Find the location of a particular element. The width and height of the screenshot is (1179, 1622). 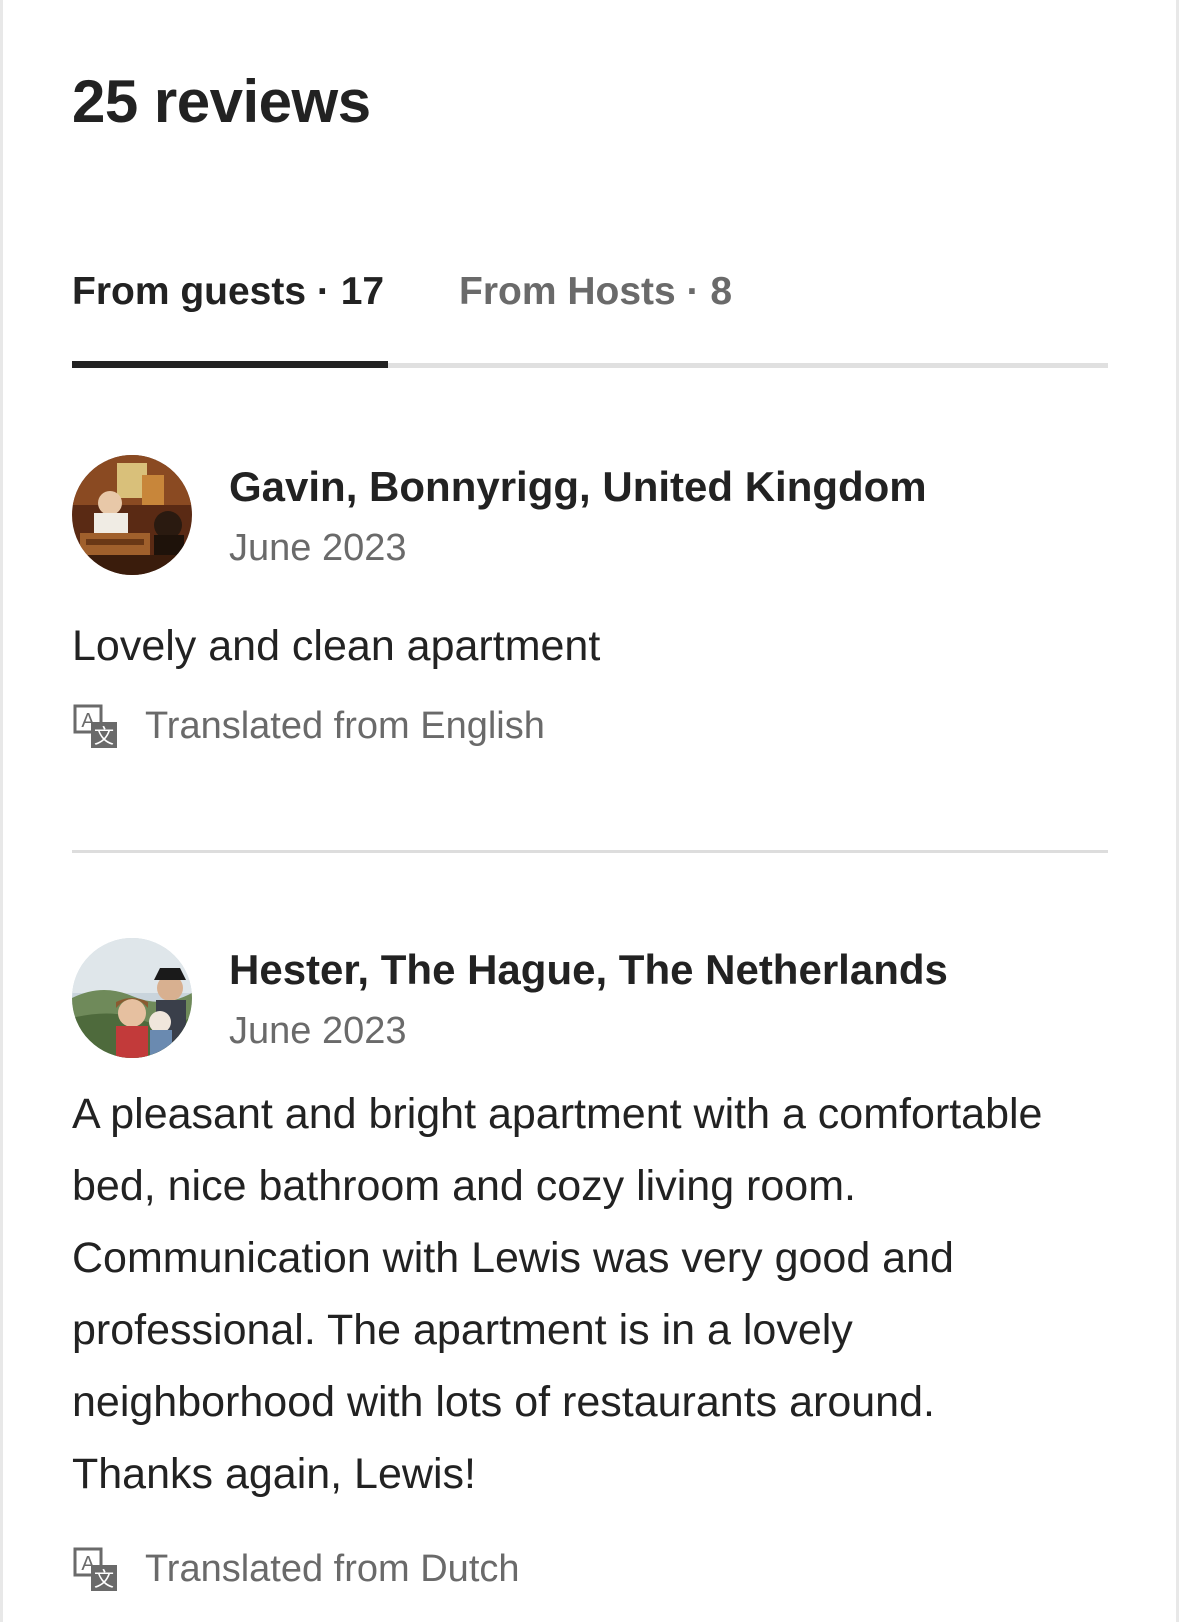

reviewer-name: Hester, The Hague, The Netherlands is located at coordinates (588, 970).